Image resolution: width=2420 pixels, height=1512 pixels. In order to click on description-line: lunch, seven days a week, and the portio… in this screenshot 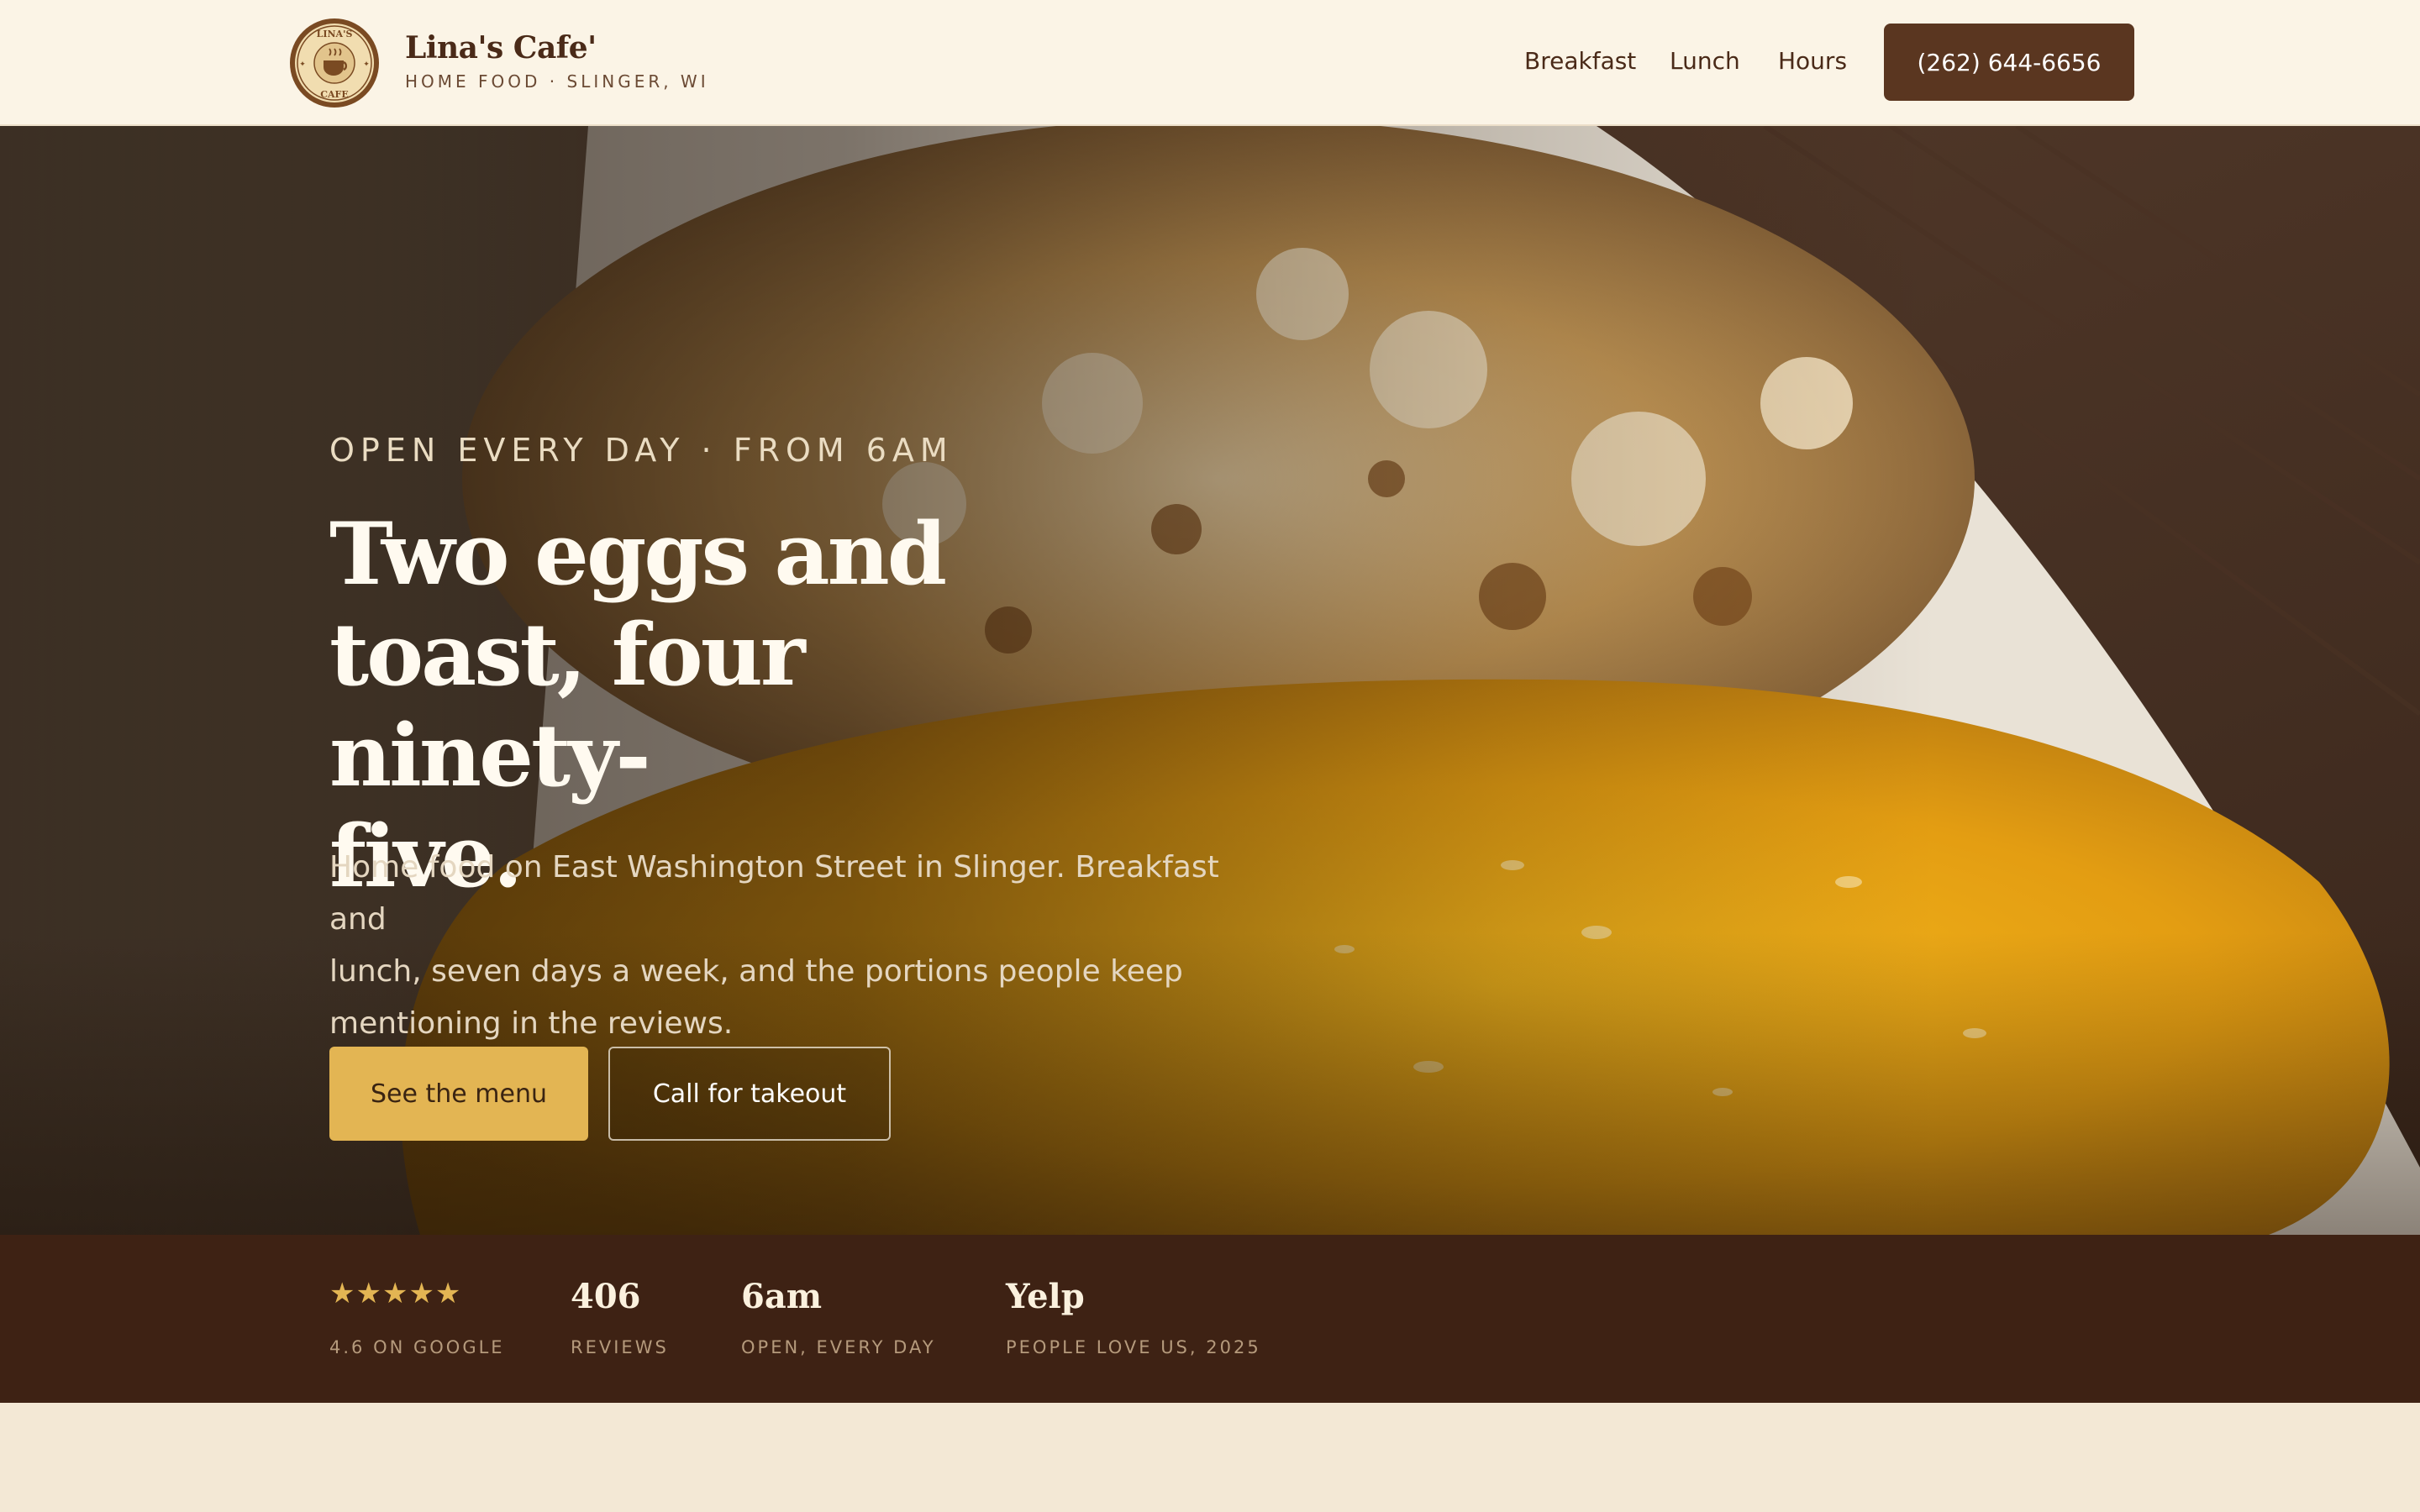, I will do `click(756, 971)`.